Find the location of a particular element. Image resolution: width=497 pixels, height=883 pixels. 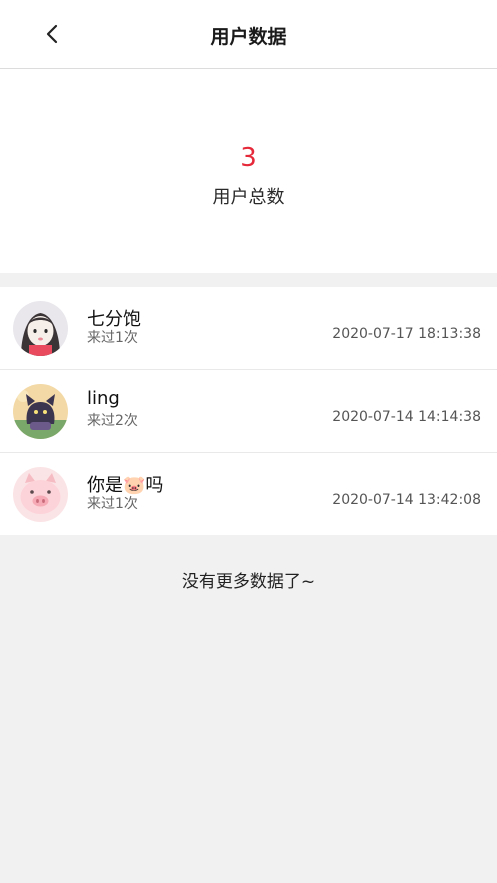

user-count-label: 用户总数 is located at coordinates (248, 197).